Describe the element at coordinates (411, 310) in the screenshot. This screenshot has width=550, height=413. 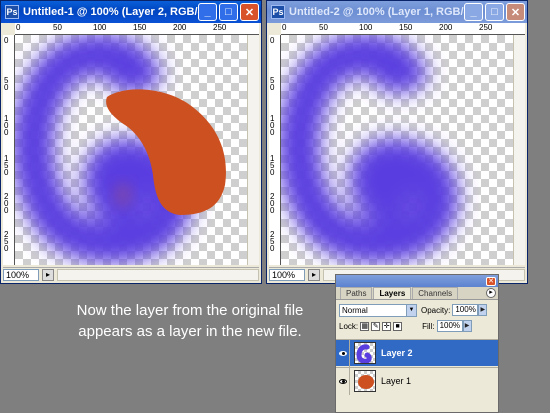
I see `chevron-down-icon: ▼` at that location.